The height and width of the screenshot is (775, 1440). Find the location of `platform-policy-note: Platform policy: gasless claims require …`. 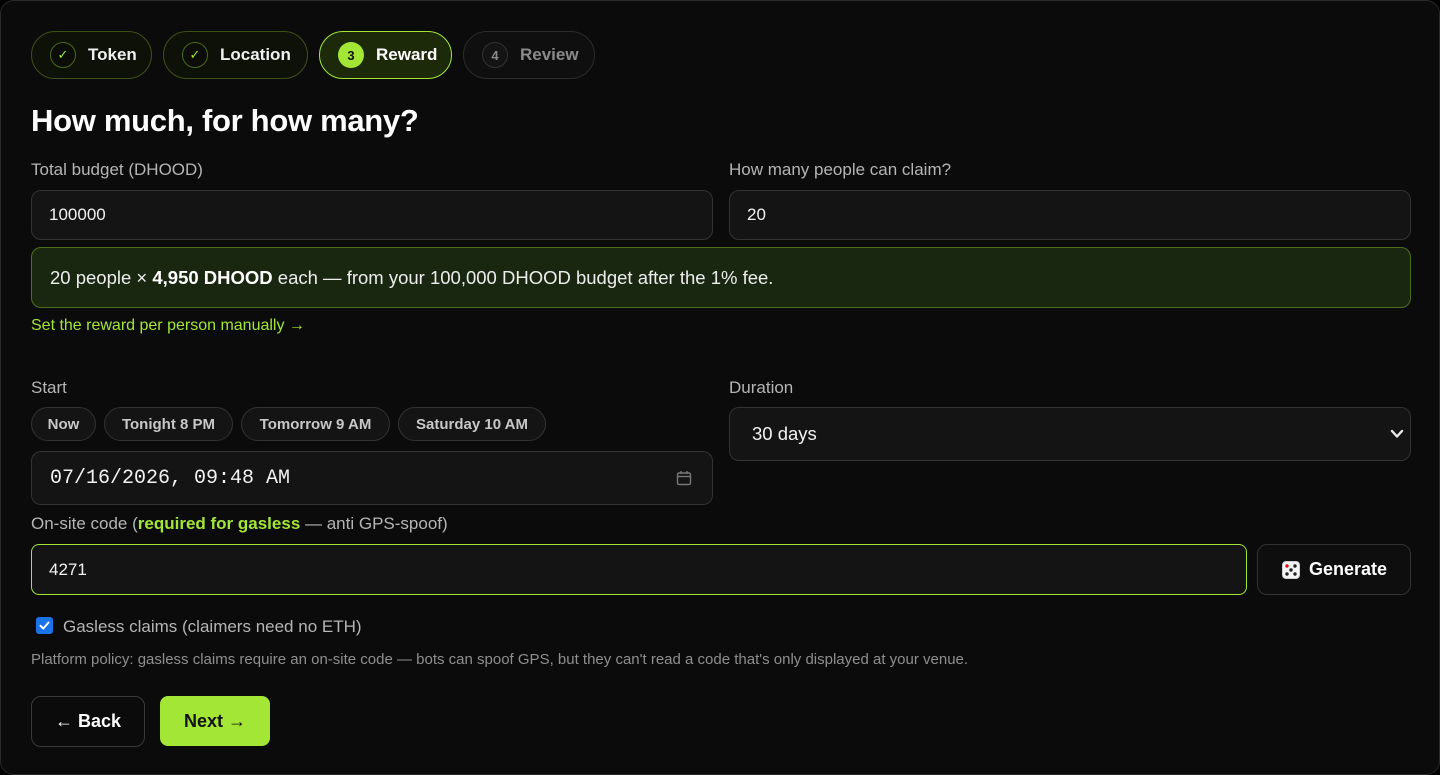

platform-policy-note: Platform policy: gasless claims require … is located at coordinates (500, 659).